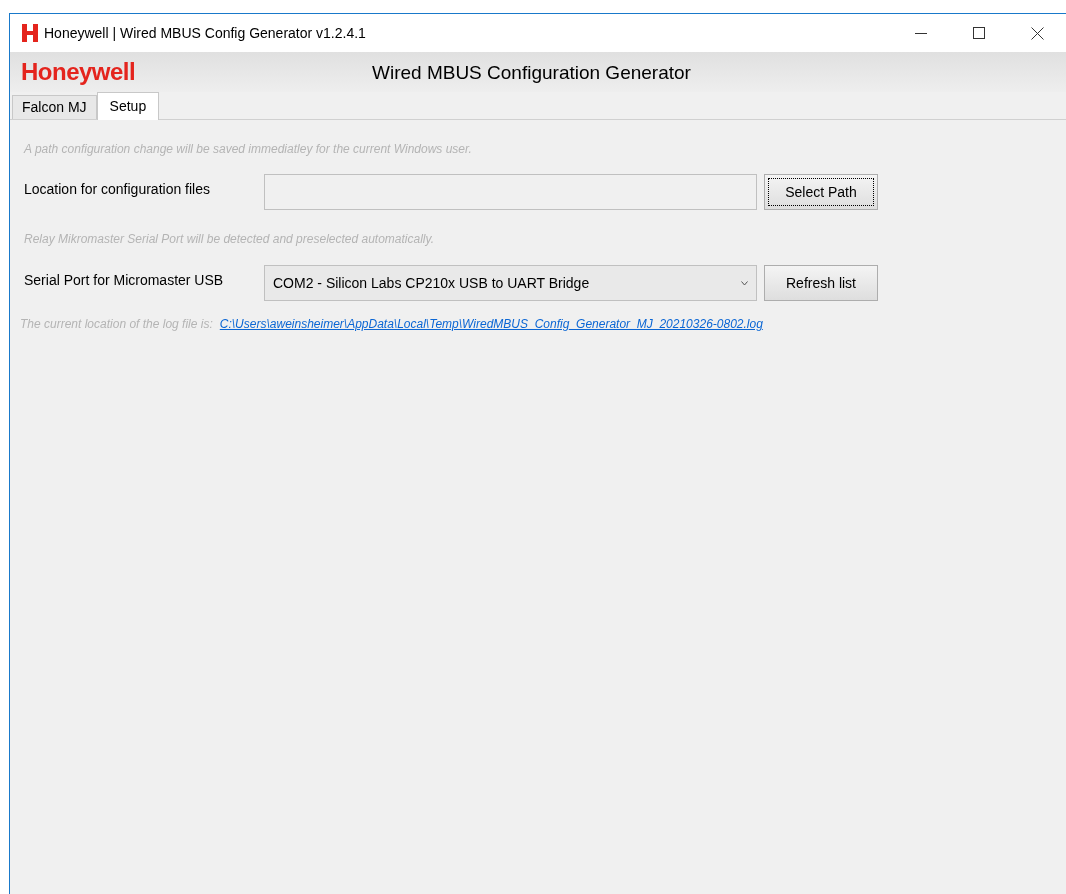  Describe the element at coordinates (744, 283) in the screenshot. I see `chevron-down-icon` at that location.